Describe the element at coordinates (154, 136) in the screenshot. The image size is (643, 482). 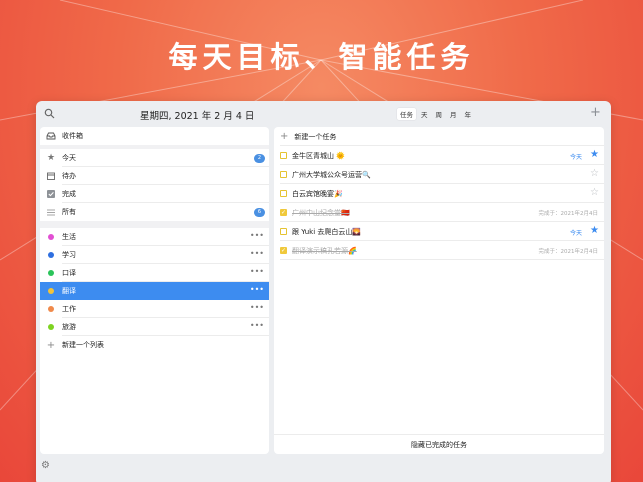
I see `sidebar-item-inbox: 收件箱` at that location.